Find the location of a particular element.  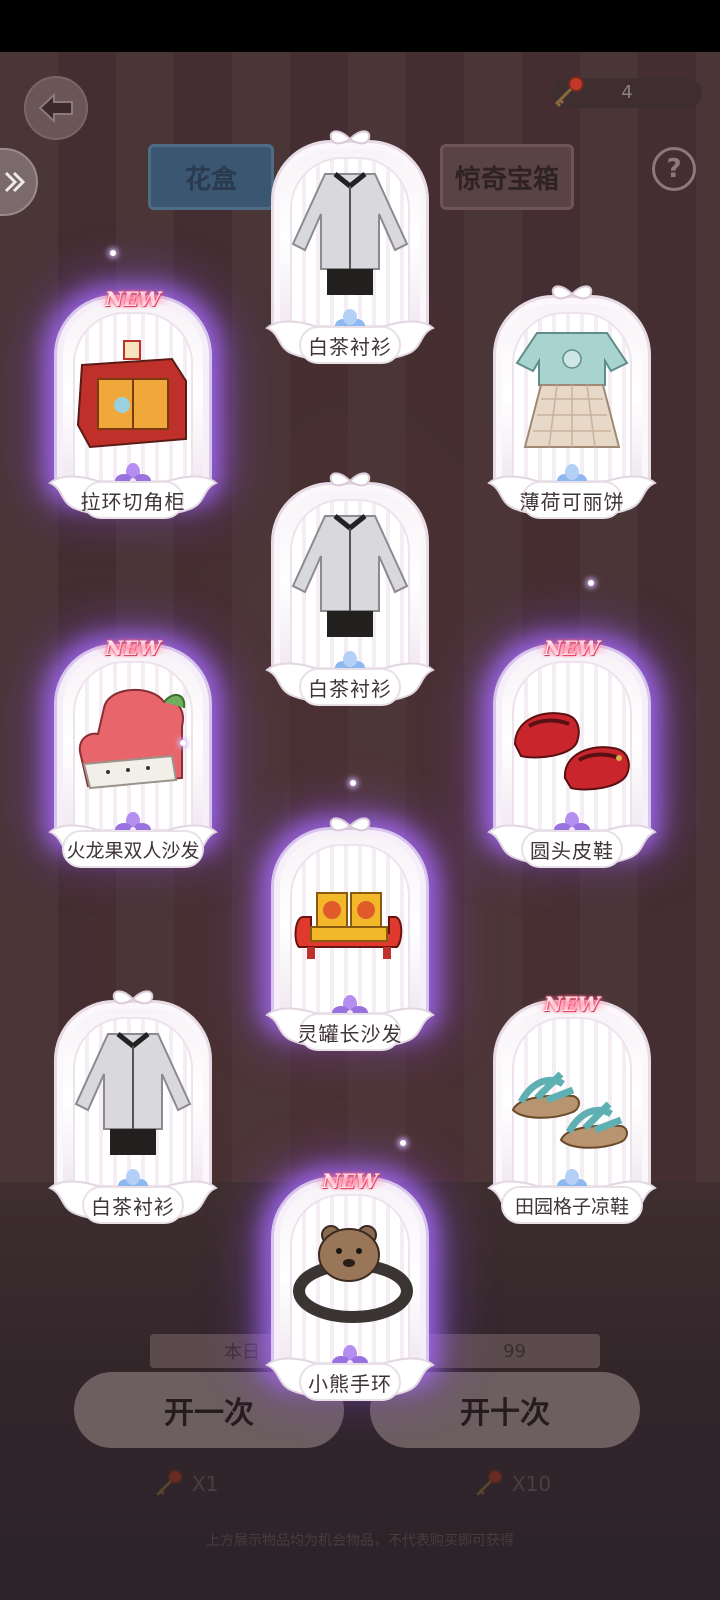

reward-card: NEW 圆头皮鞋 is located at coordinates (572, 752).